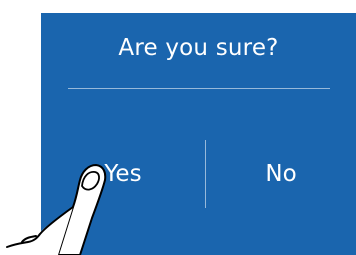 The image size is (356, 255). What do you see at coordinates (281, 174) in the screenshot?
I see `no-button: No` at bounding box center [281, 174].